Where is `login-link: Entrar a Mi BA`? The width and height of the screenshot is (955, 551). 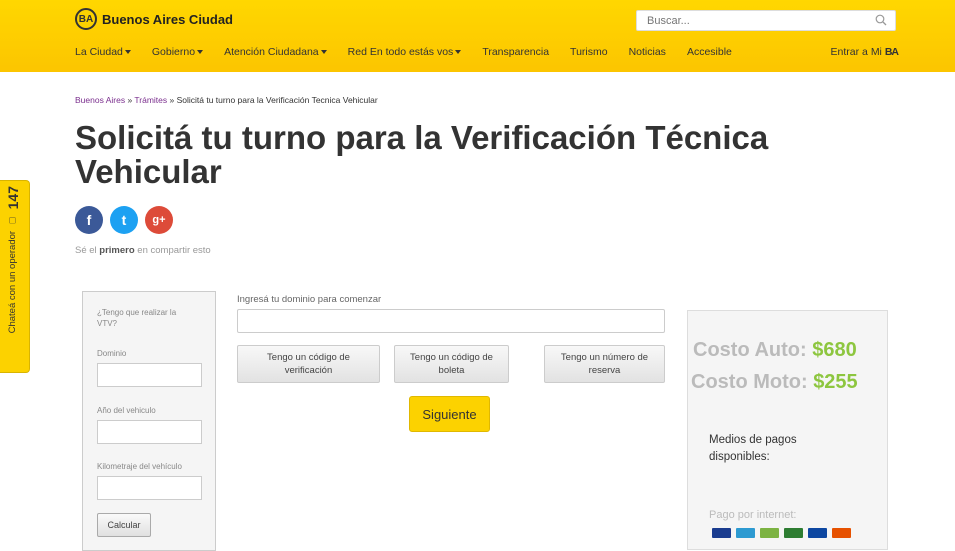
login-link: Entrar a Mi BA is located at coordinates (864, 52).